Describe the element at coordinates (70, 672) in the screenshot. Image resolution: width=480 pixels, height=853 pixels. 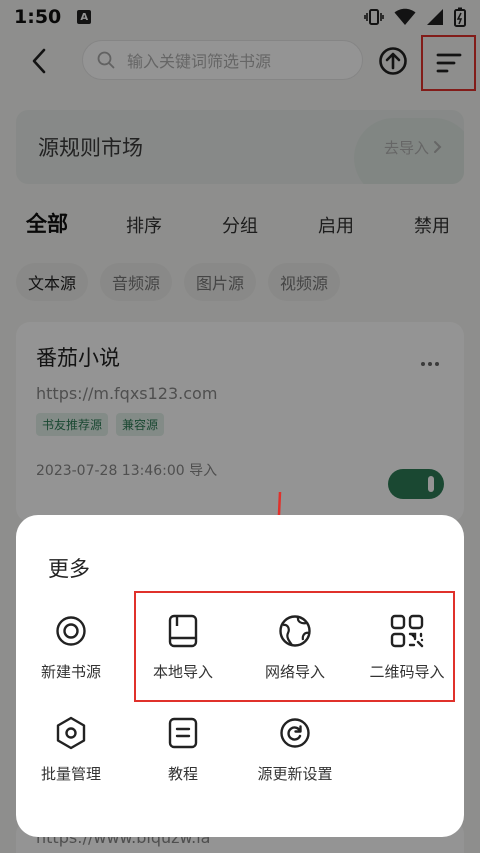
I see `new-source-label: 新建书源` at that location.